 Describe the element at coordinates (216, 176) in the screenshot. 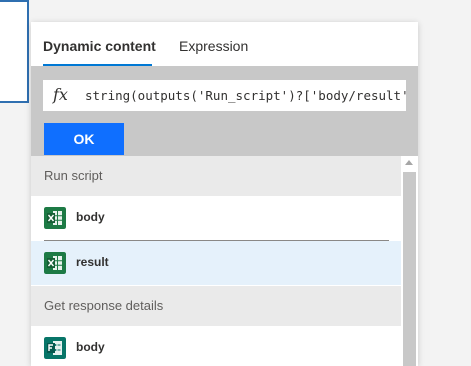

I see `section-header-run-script: Run script` at that location.